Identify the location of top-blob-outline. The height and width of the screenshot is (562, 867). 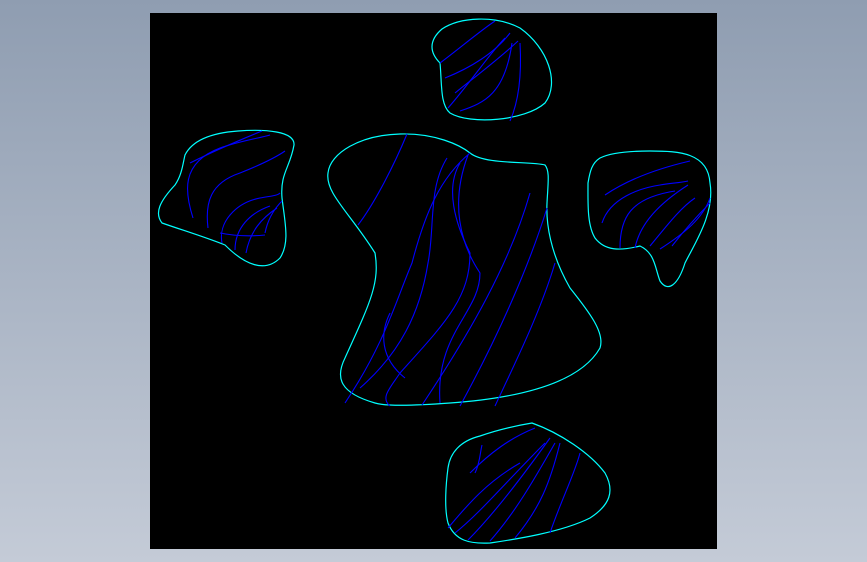
(492, 69).